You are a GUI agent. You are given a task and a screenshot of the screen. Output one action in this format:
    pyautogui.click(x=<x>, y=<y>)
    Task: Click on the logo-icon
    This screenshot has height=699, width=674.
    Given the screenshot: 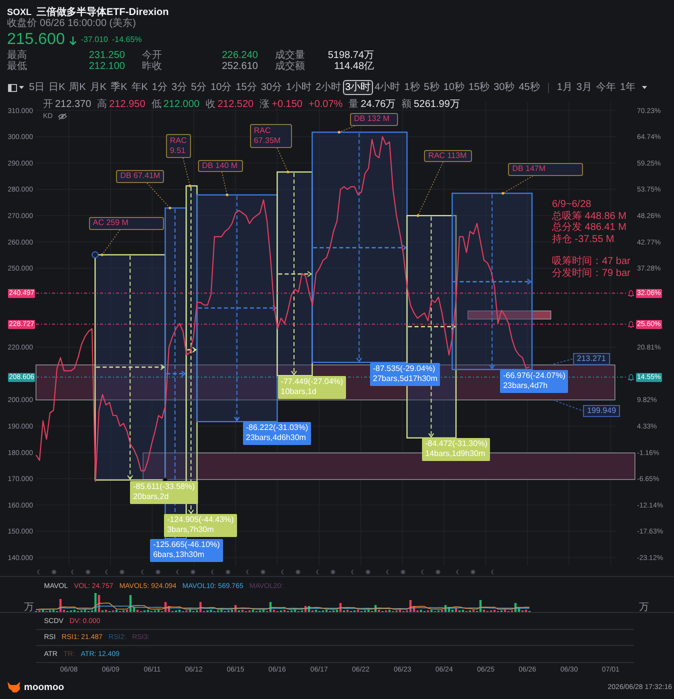 What is the action you would take?
    pyautogui.click(x=14, y=687)
    